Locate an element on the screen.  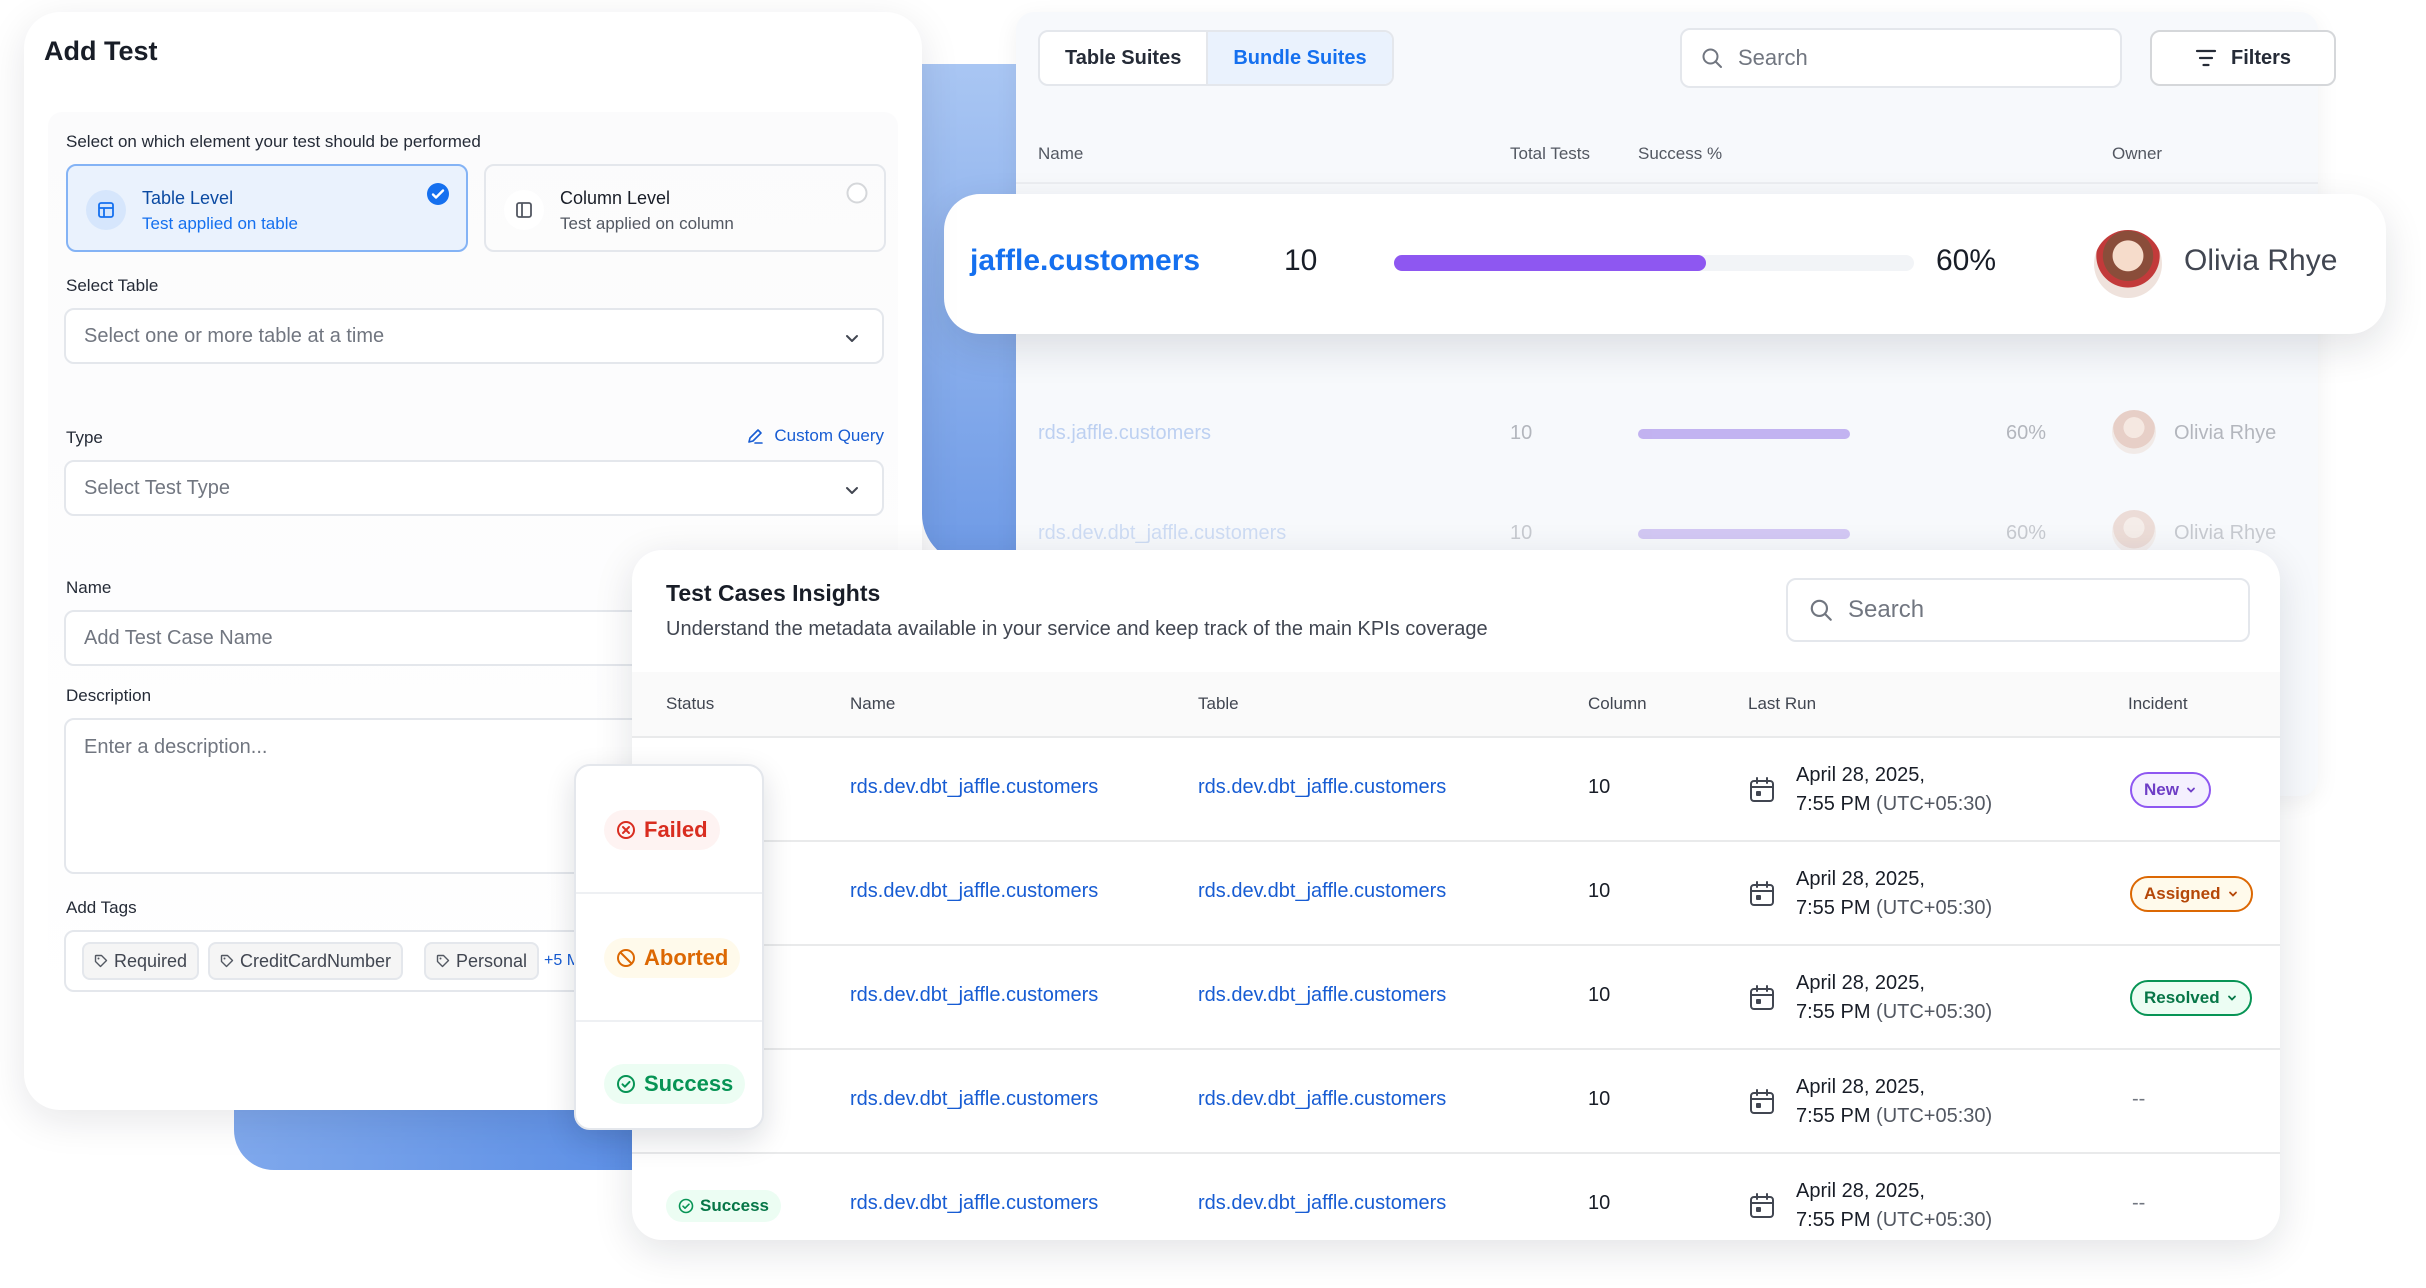
status-option-aborted: Aborted is located at coordinates (669, 958).